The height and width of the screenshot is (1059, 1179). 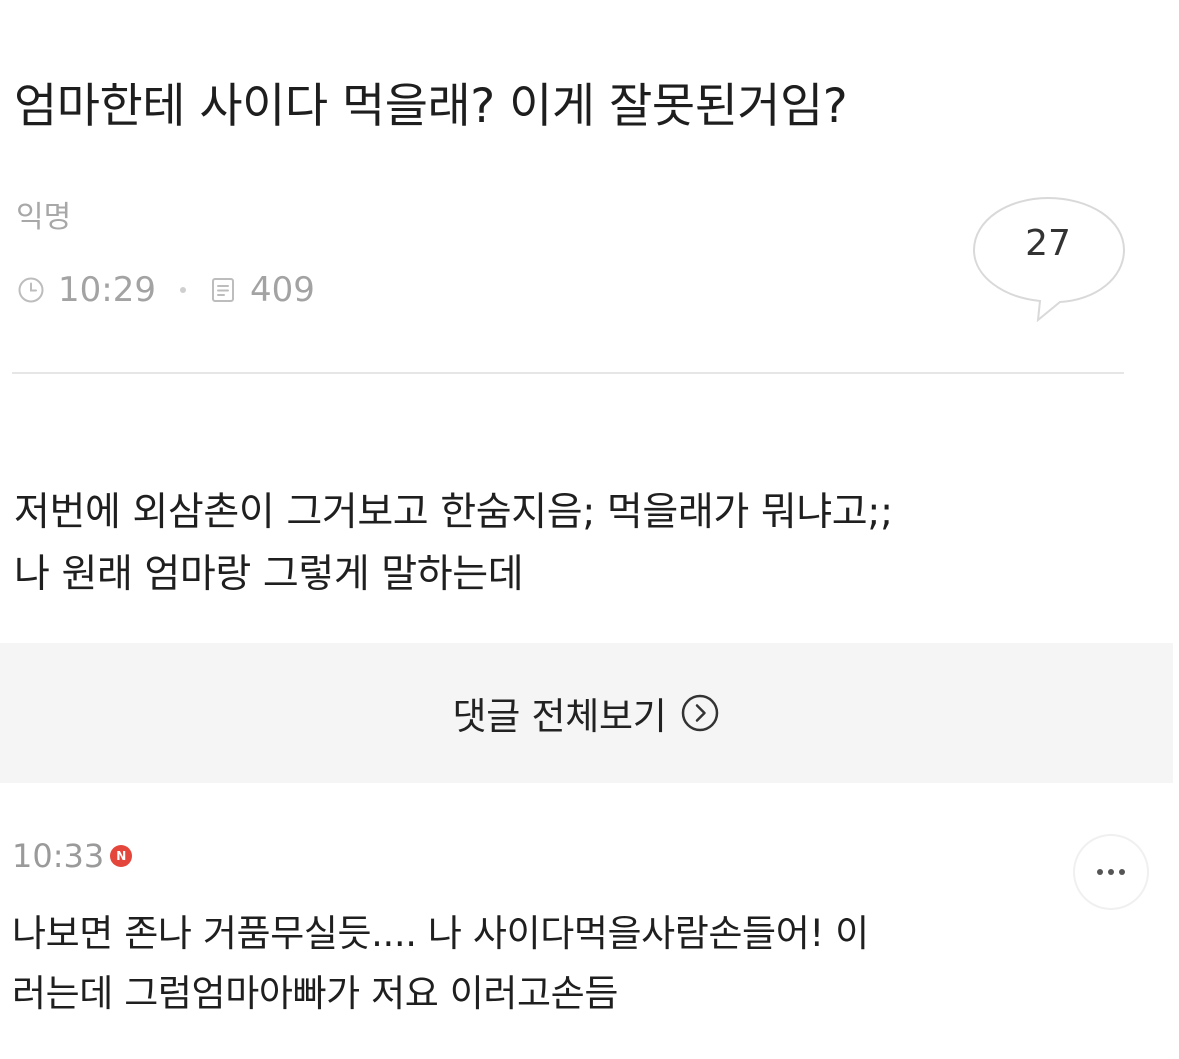 I want to click on divider, so click(x=568, y=373).